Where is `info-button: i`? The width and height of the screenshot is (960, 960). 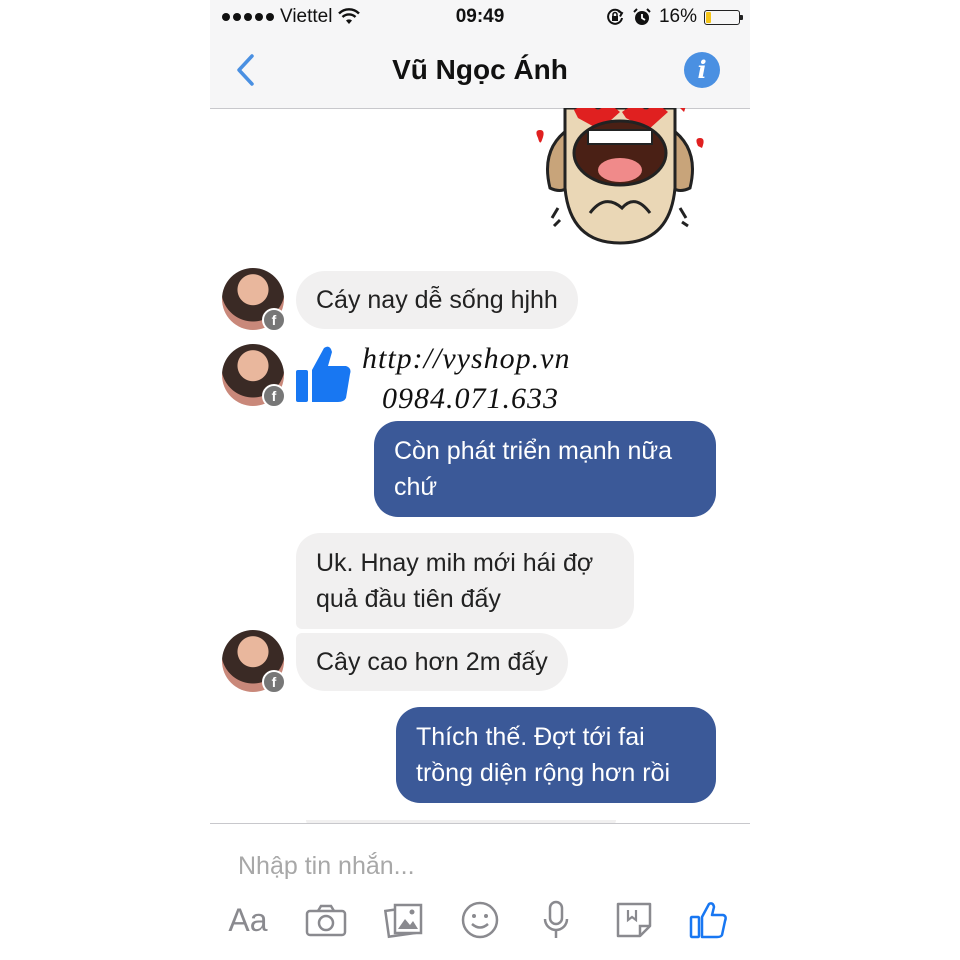
info-button: i is located at coordinates (702, 70).